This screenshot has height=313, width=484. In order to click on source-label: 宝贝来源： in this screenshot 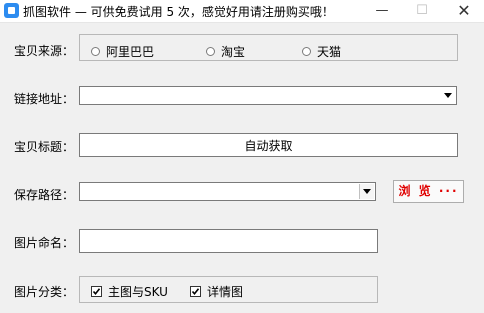, I will do `click(44, 51)`.